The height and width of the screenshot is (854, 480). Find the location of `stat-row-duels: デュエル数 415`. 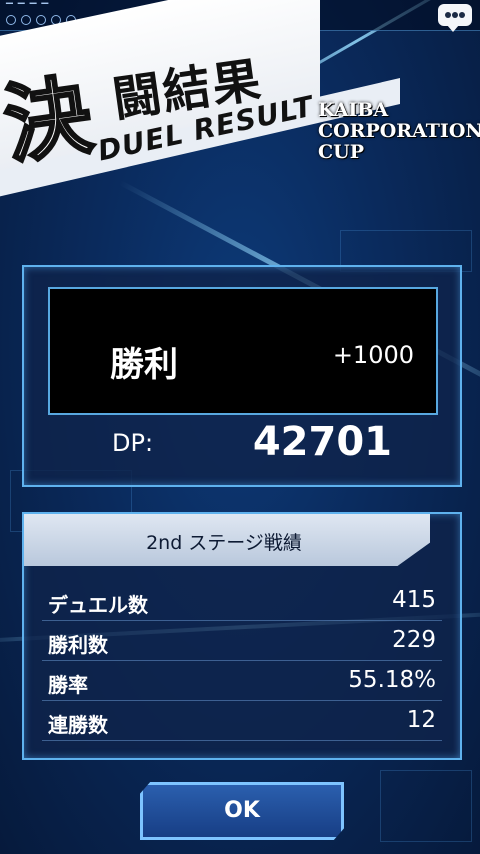

stat-row-duels: デュエル数 415 is located at coordinates (242, 600).